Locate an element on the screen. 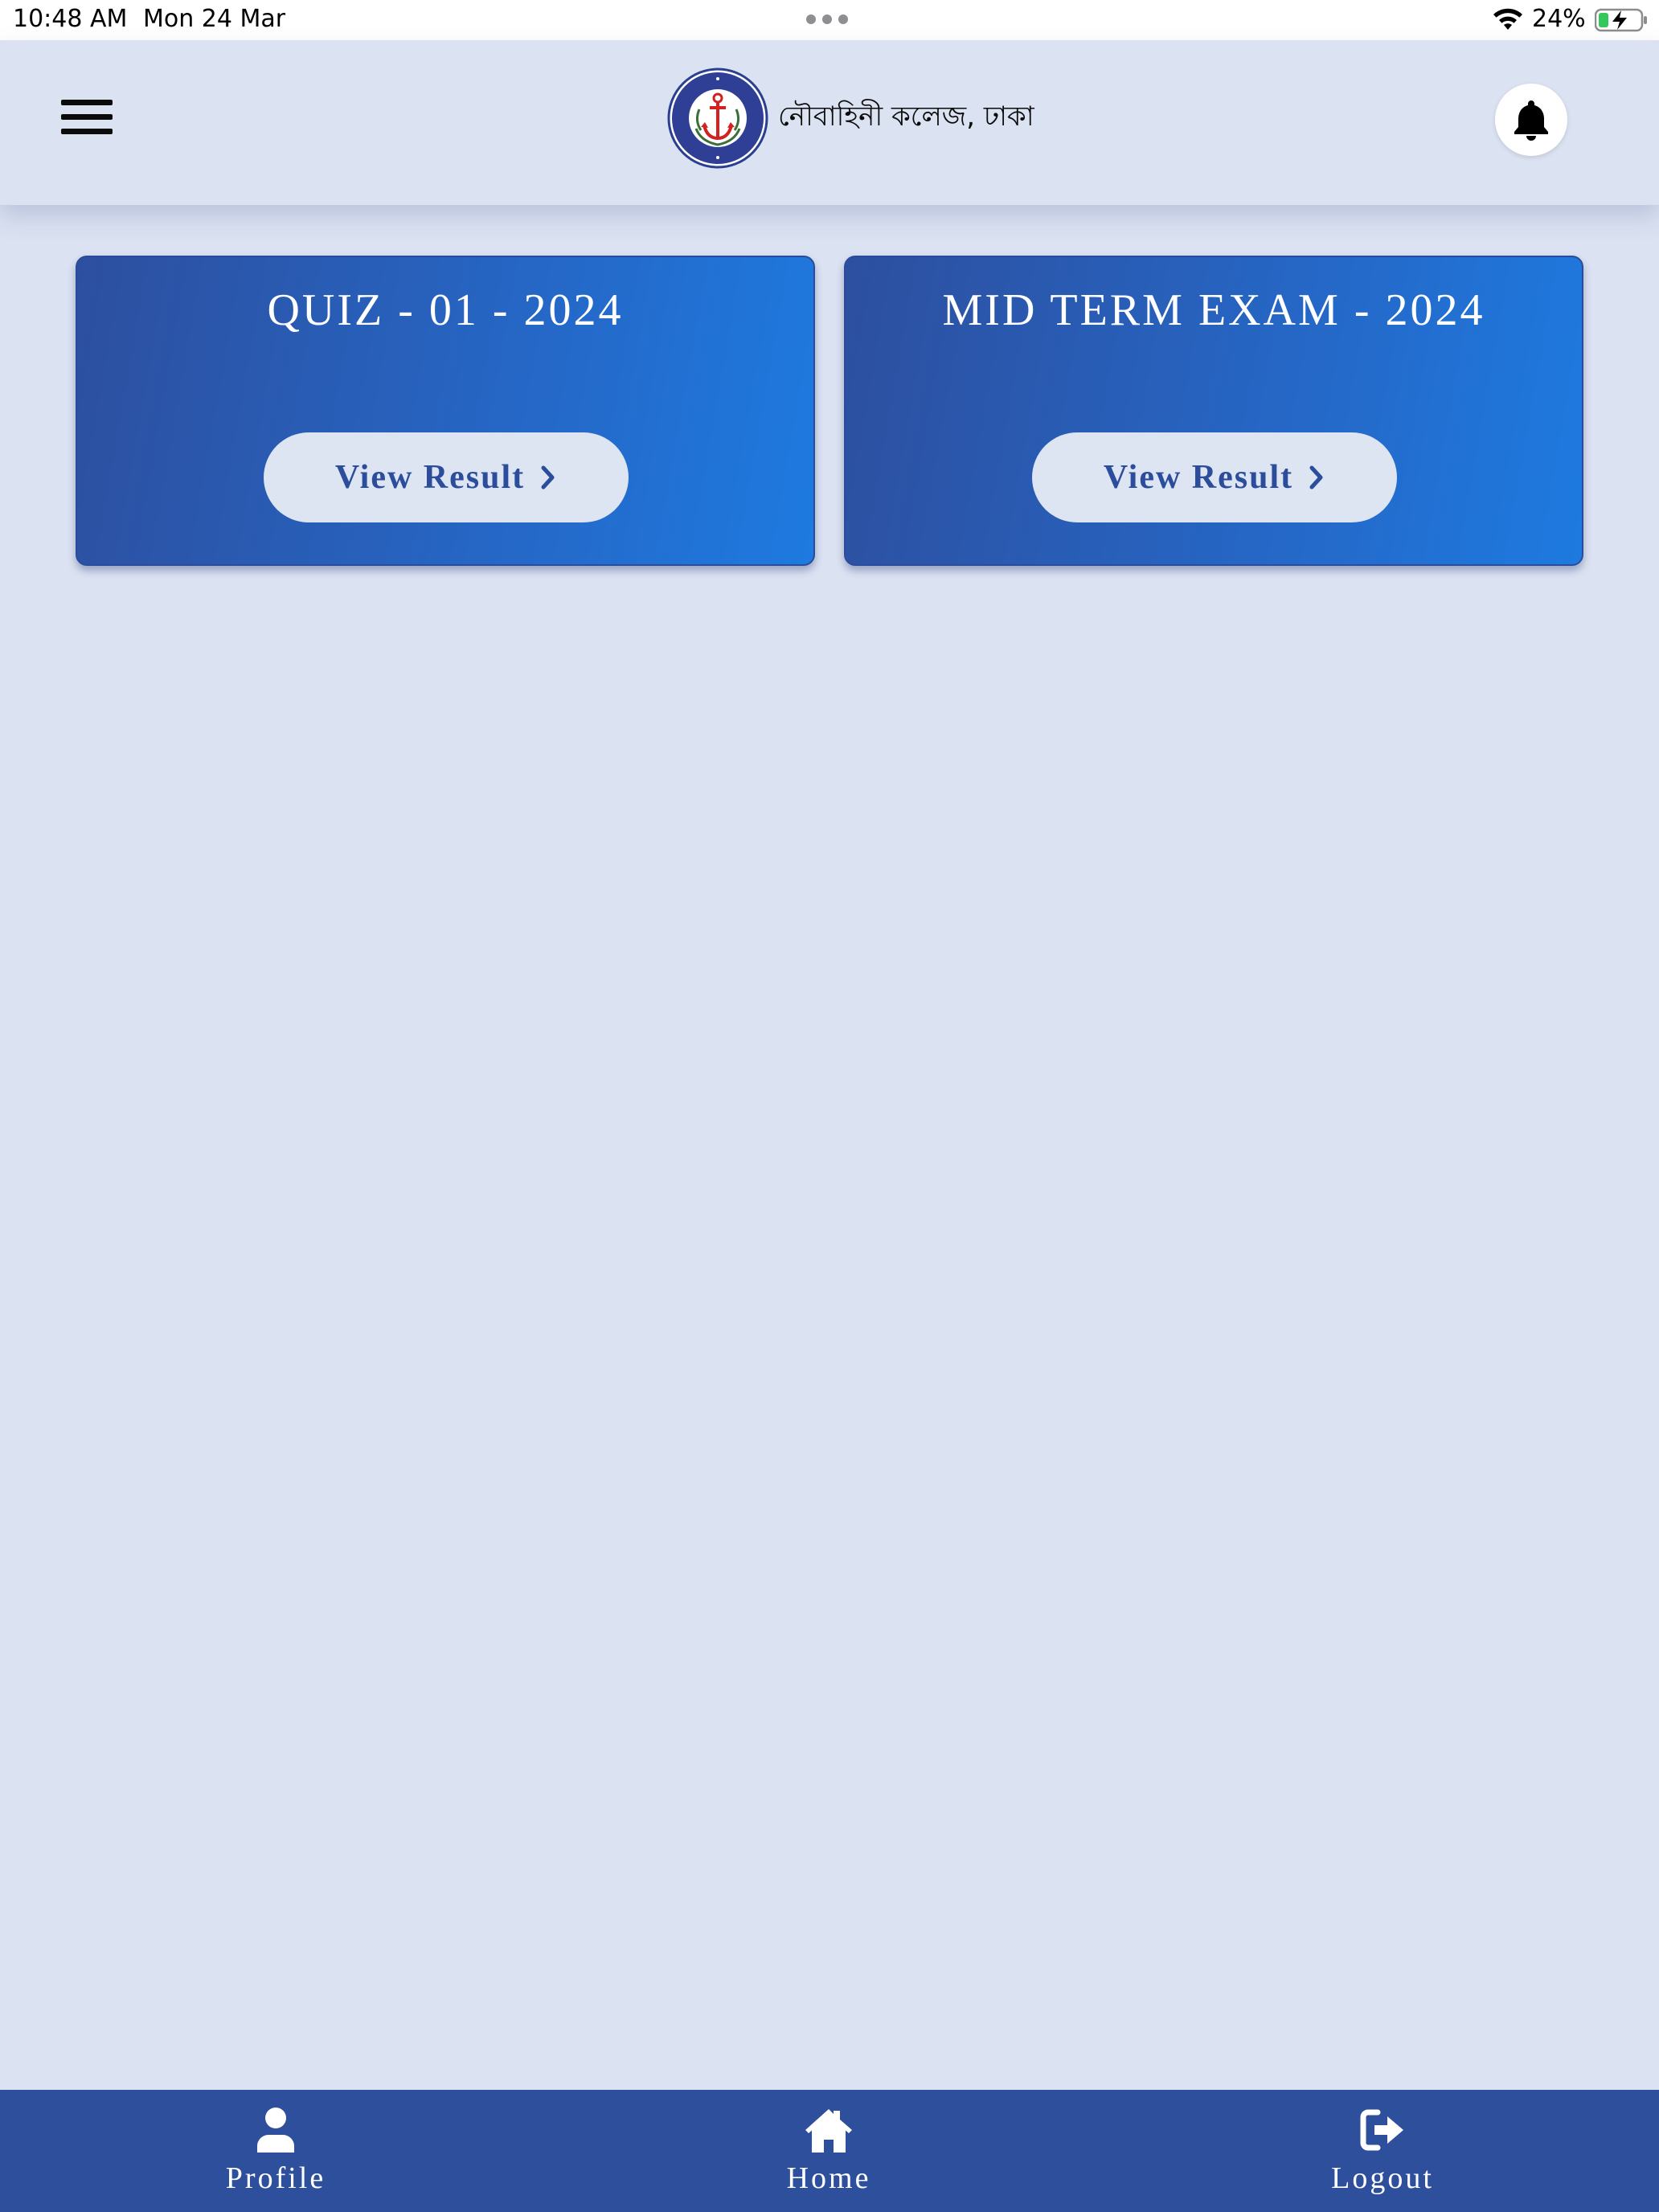 The height and width of the screenshot is (2212, 1659). status-time: 10:48 AM is located at coordinates (70, 19).